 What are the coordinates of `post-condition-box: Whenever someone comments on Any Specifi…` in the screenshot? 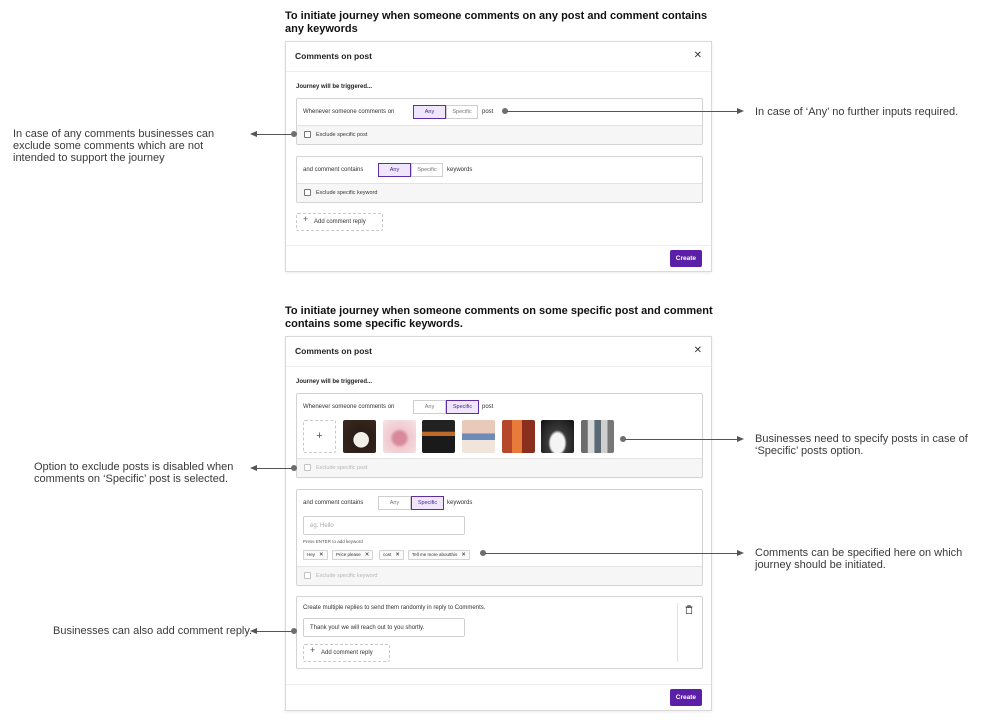 It's located at (499, 435).